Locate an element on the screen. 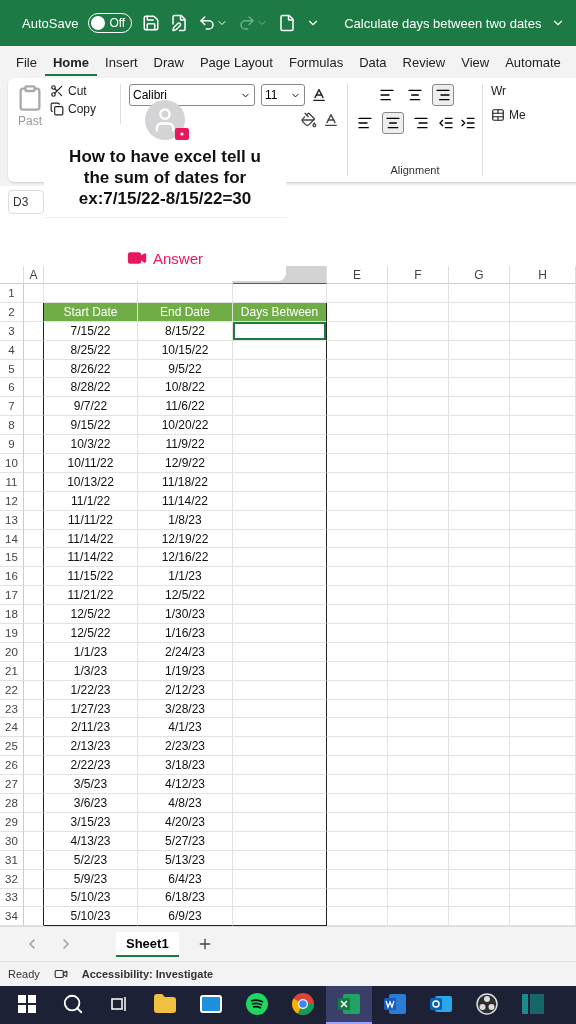 This screenshot has width=576, height=1024. row-number: 14 is located at coordinates (12, 539).